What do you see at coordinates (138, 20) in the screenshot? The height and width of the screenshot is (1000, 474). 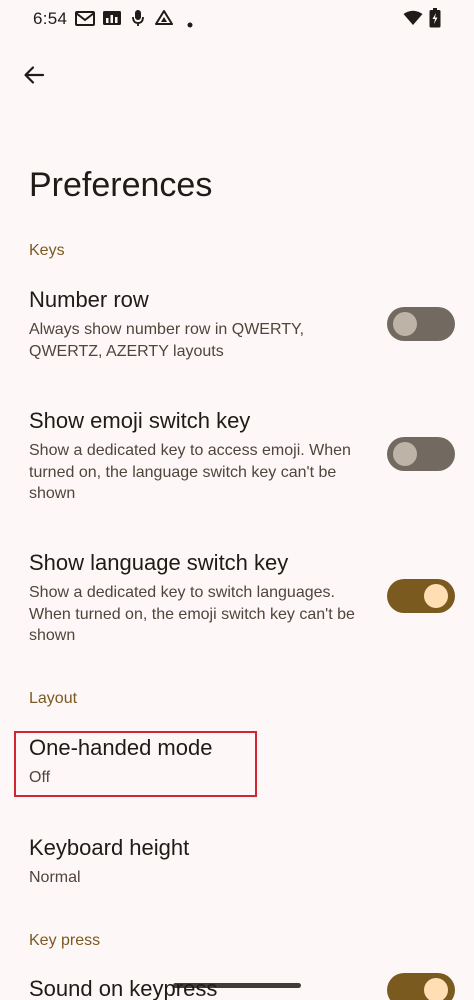 I see `microphone-icon` at bounding box center [138, 20].